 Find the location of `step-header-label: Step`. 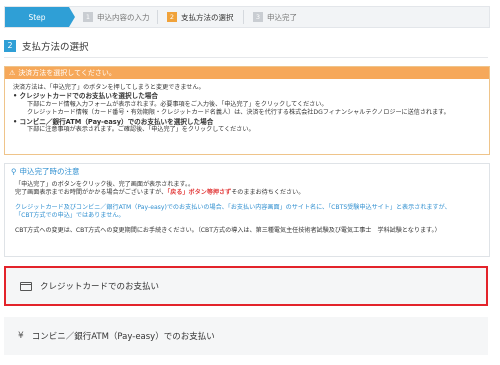

step-header-label: Step is located at coordinates (37, 17).